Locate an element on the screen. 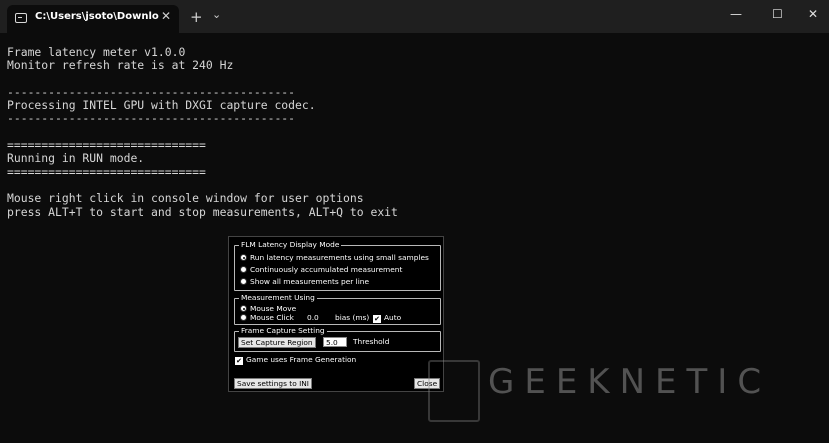 This screenshot has height=443, width=829. frame-generation-checkbox: ✔ Game uses Frame Generation is located at coordinates (295, 360).